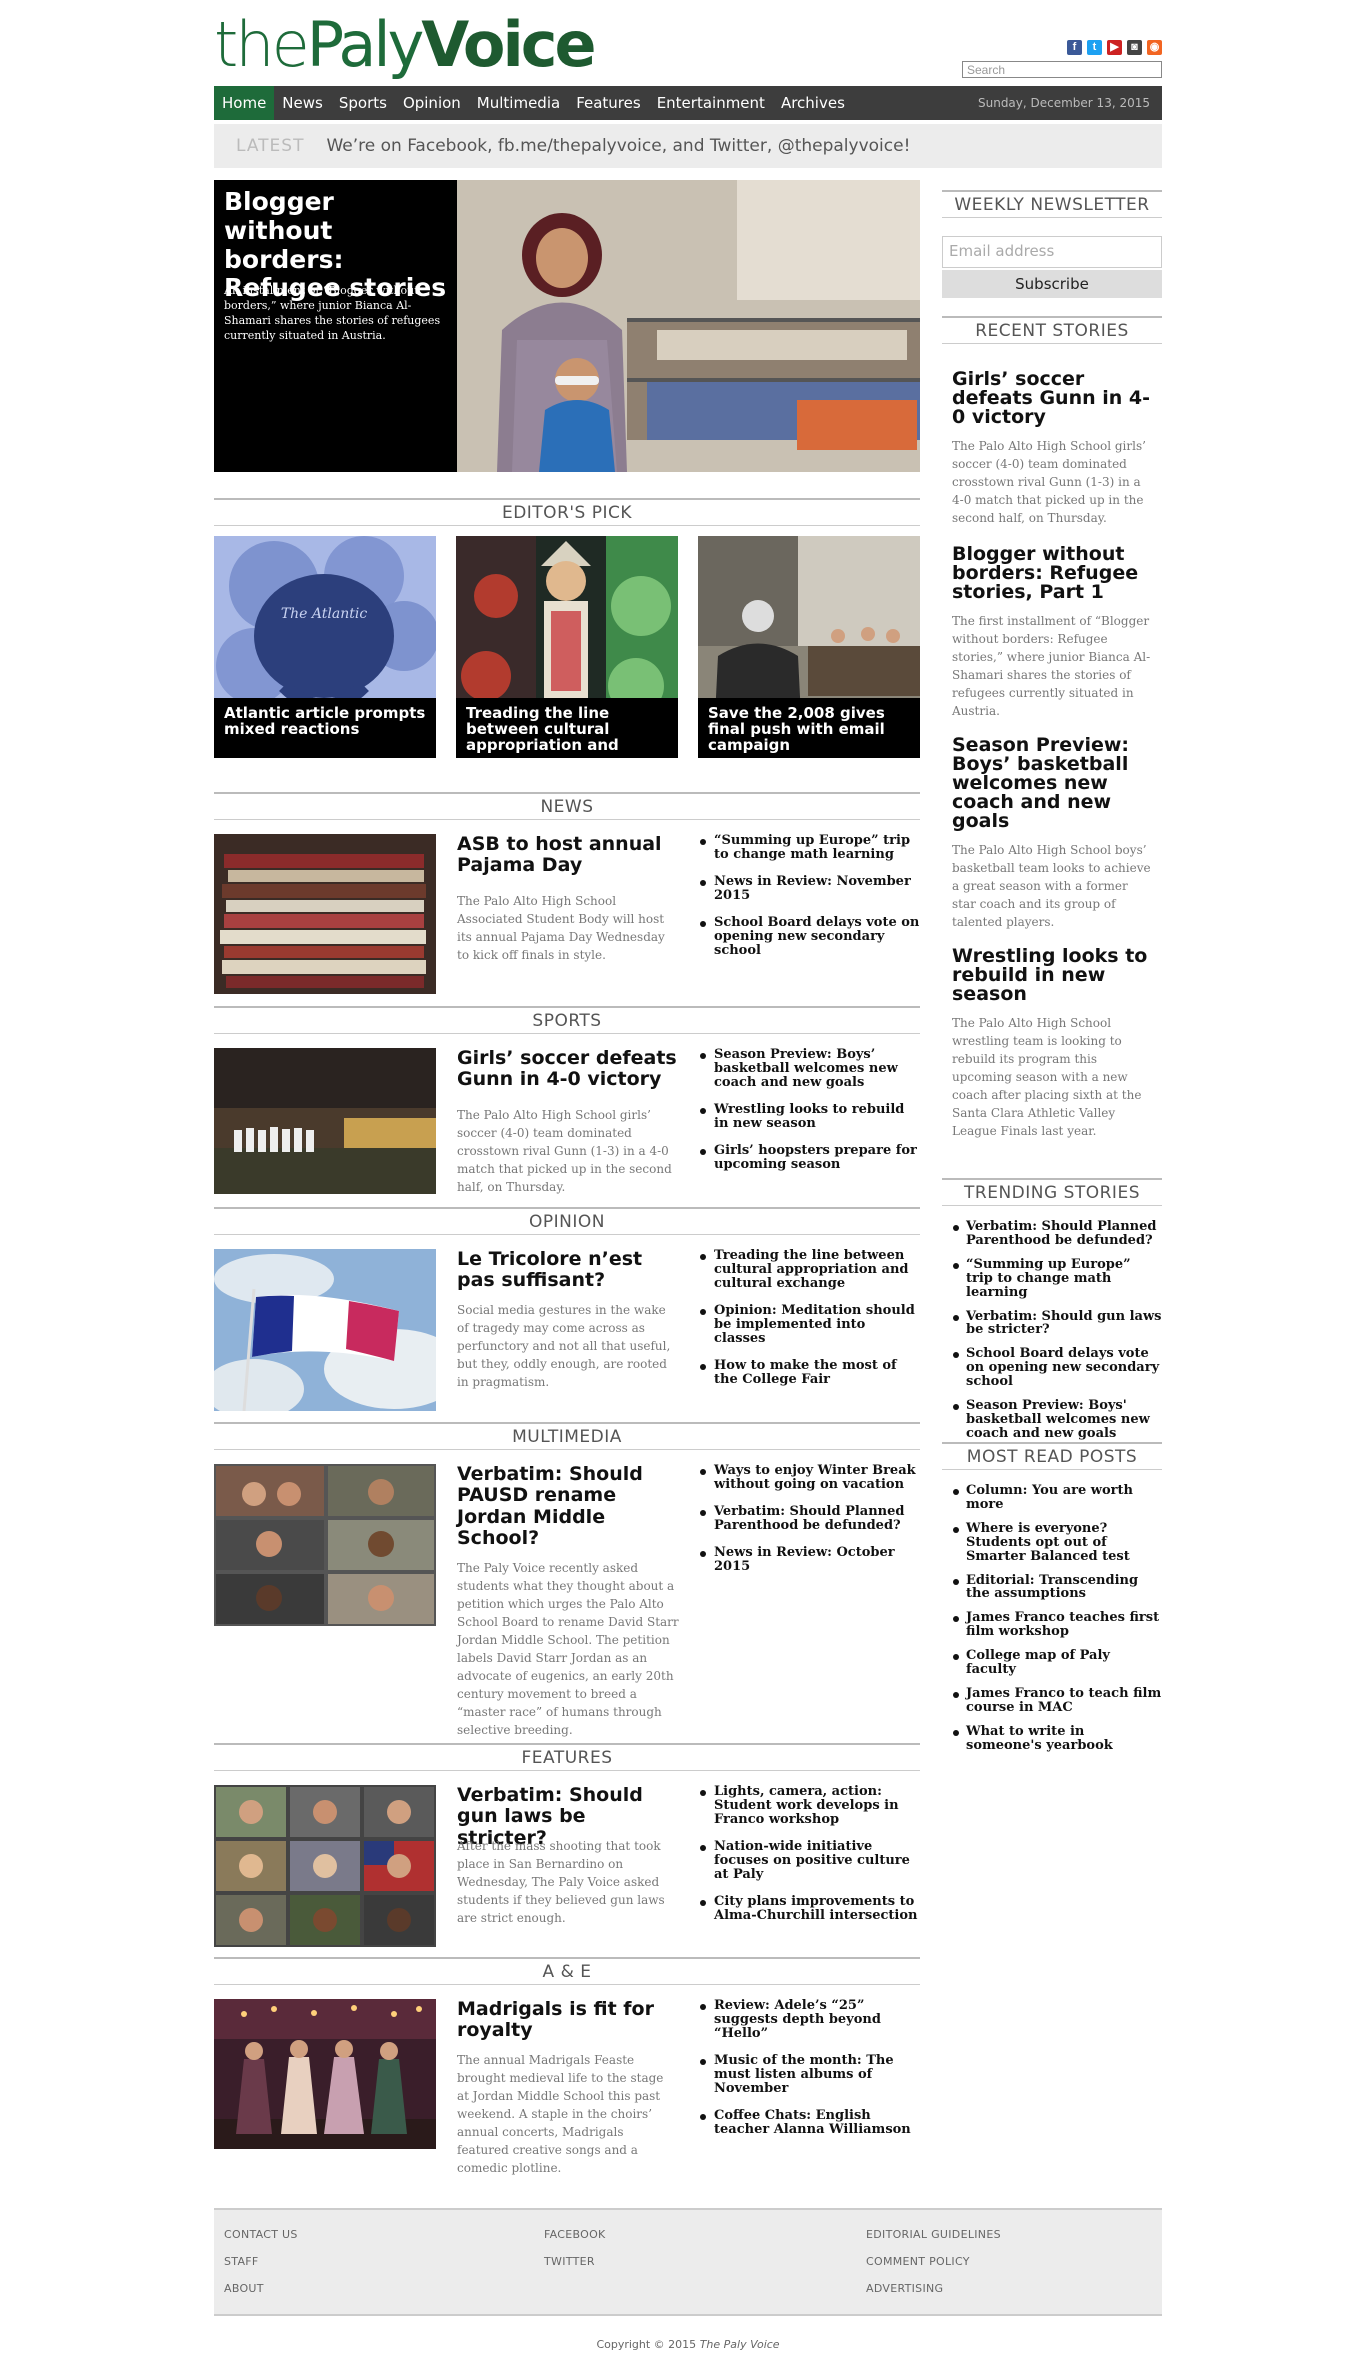 This screenshot has width=1366, height=2356. What do you see at coordinates (325, 1121) in the screenshot?
I see `sports-thumbnail` at bounding box center [325, 1121].